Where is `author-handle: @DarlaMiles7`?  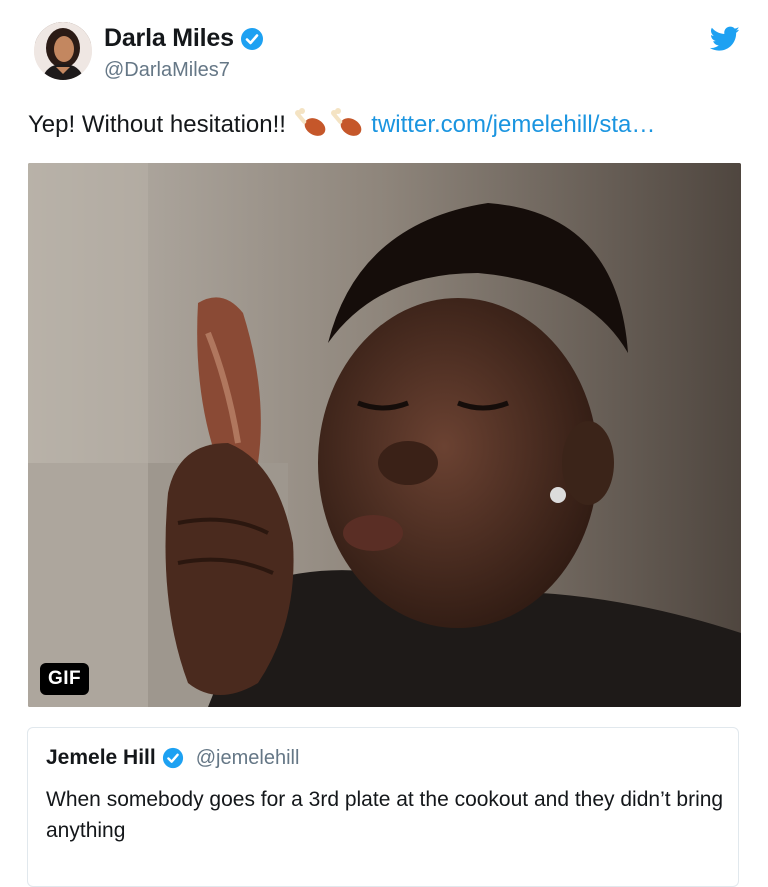
author-handle: @DarlaMiles7 is located at coordinates (184, 70).